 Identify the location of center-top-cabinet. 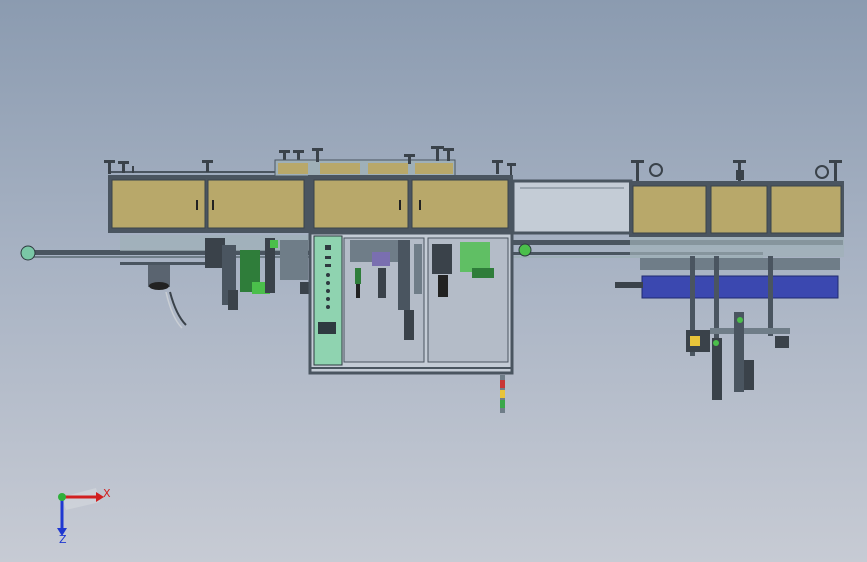
(393, 196).